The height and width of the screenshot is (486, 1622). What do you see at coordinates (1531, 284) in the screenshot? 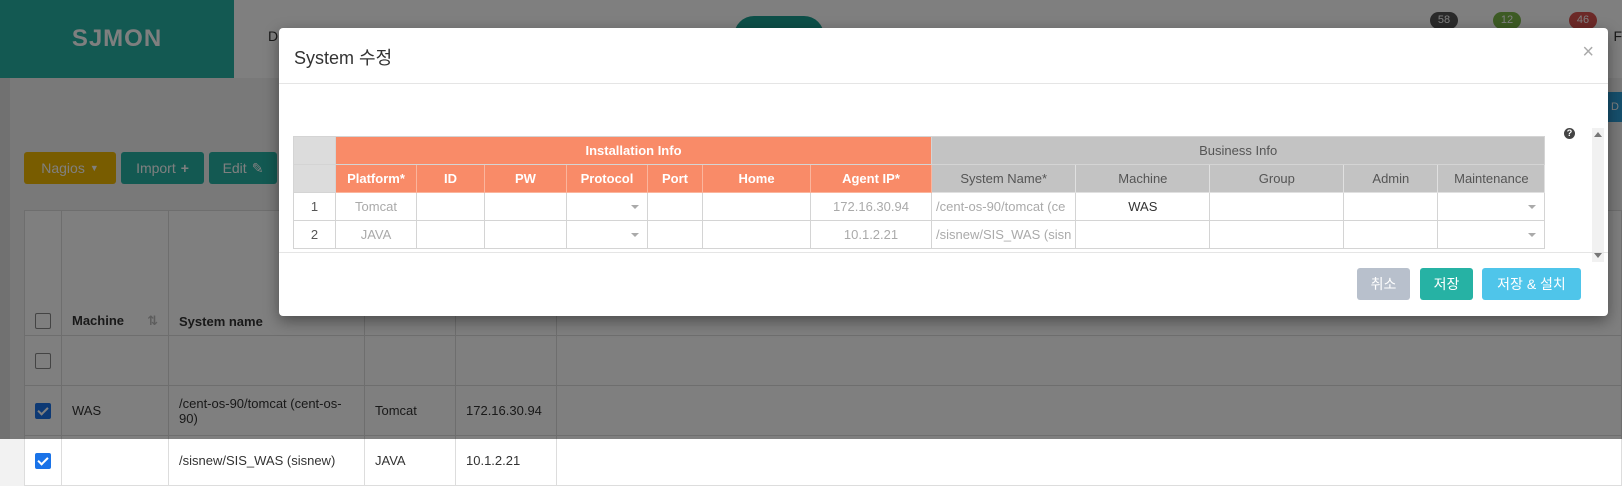
I see `save-and-install-button: 저장 & 설치` at bounding box center [1531, 284].